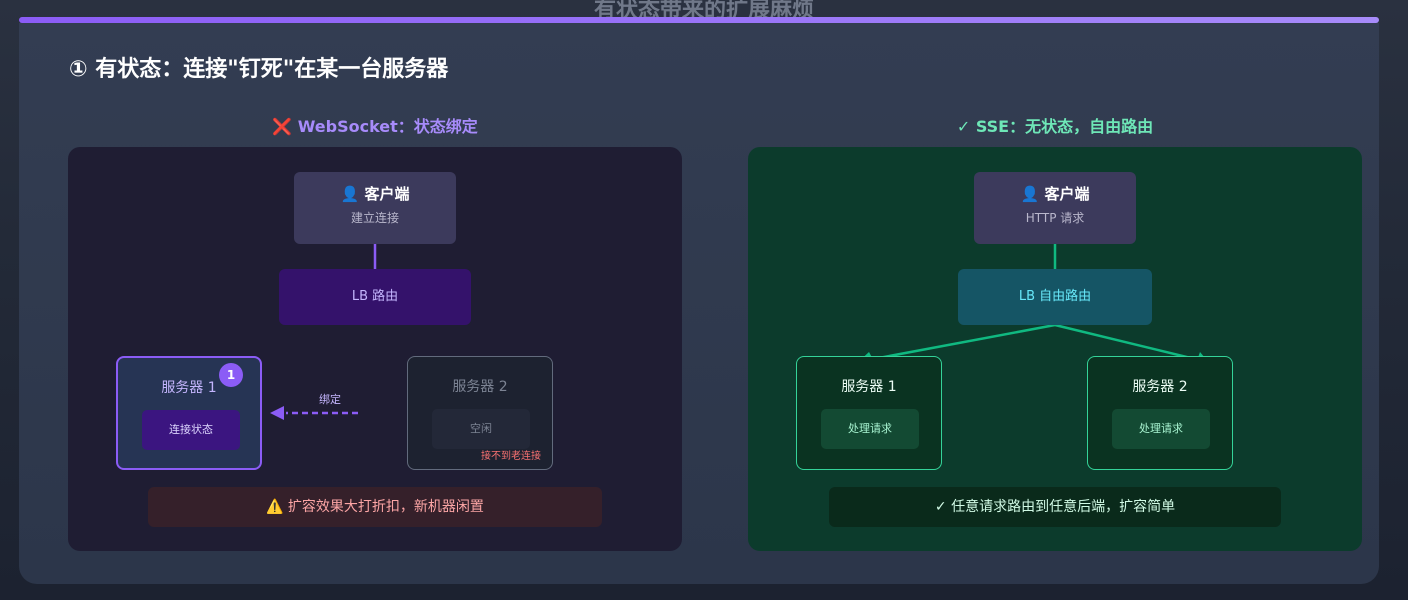 The image size is (1408, 600). I want to click on client-subtitle: HTTP 请求, so click(1055, 218).